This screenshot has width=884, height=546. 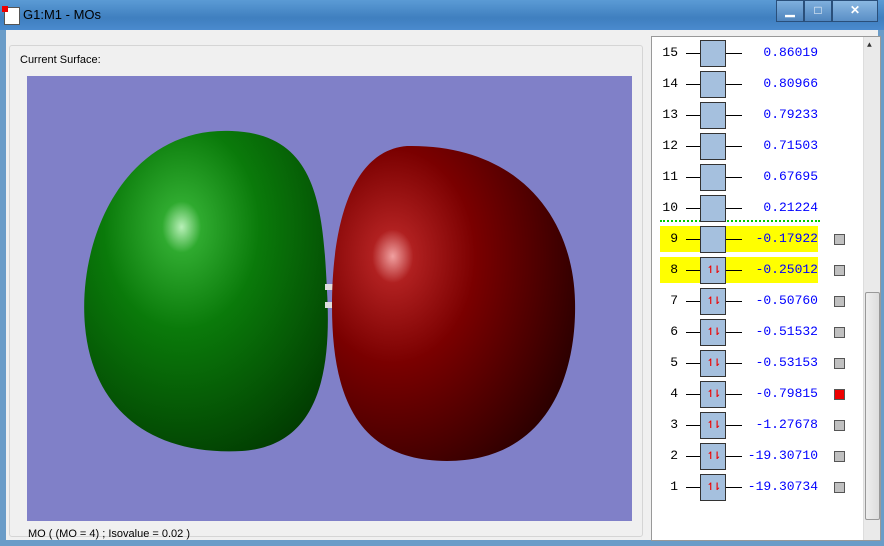 What do you see at coordinates (442, 15) in the screenshot?
I see `title-bar: G1:M1 - MOs ▁ □ ✕` at bounding box center [442, 15].